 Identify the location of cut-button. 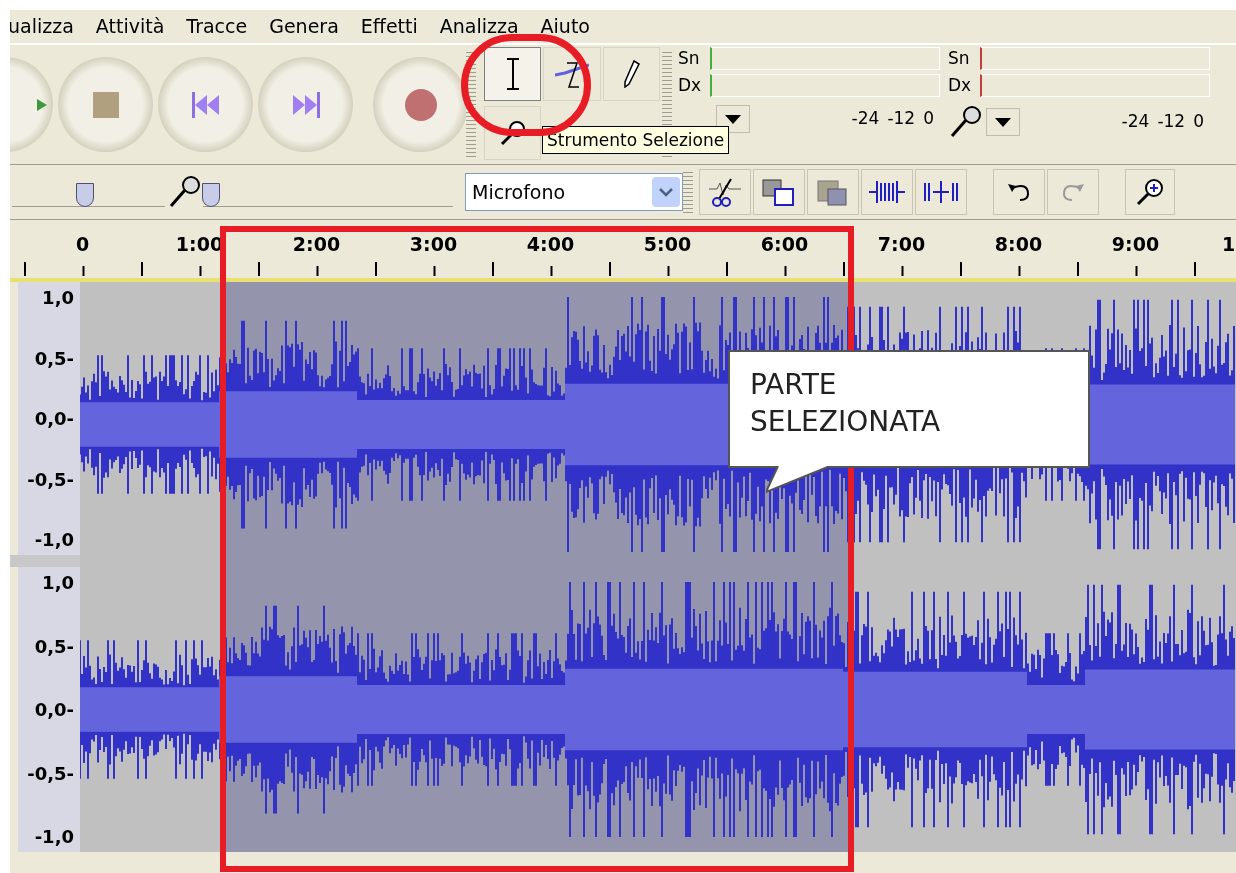
(725, 192).